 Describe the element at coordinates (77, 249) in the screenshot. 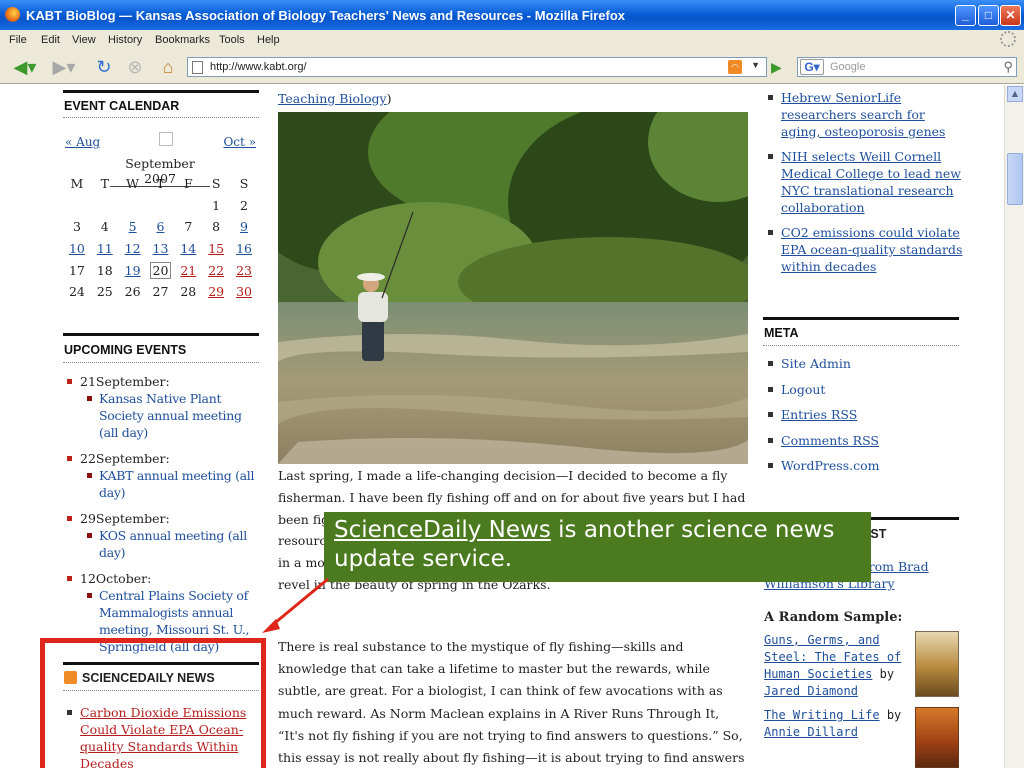

I see `calendar-day: 10` at that location.